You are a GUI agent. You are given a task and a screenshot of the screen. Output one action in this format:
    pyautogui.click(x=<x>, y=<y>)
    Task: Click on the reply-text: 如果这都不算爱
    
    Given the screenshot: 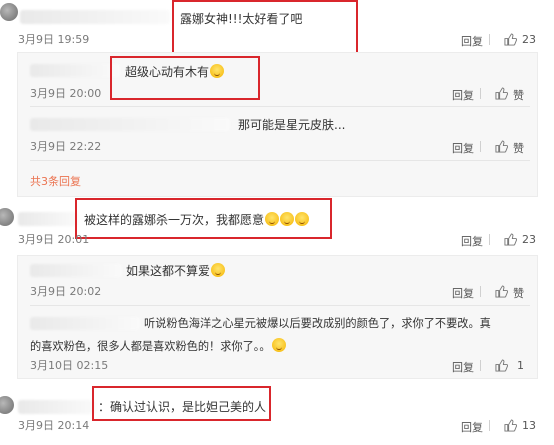 What is the action you would take?
    pyautogui.click(x=176, y=271)
    